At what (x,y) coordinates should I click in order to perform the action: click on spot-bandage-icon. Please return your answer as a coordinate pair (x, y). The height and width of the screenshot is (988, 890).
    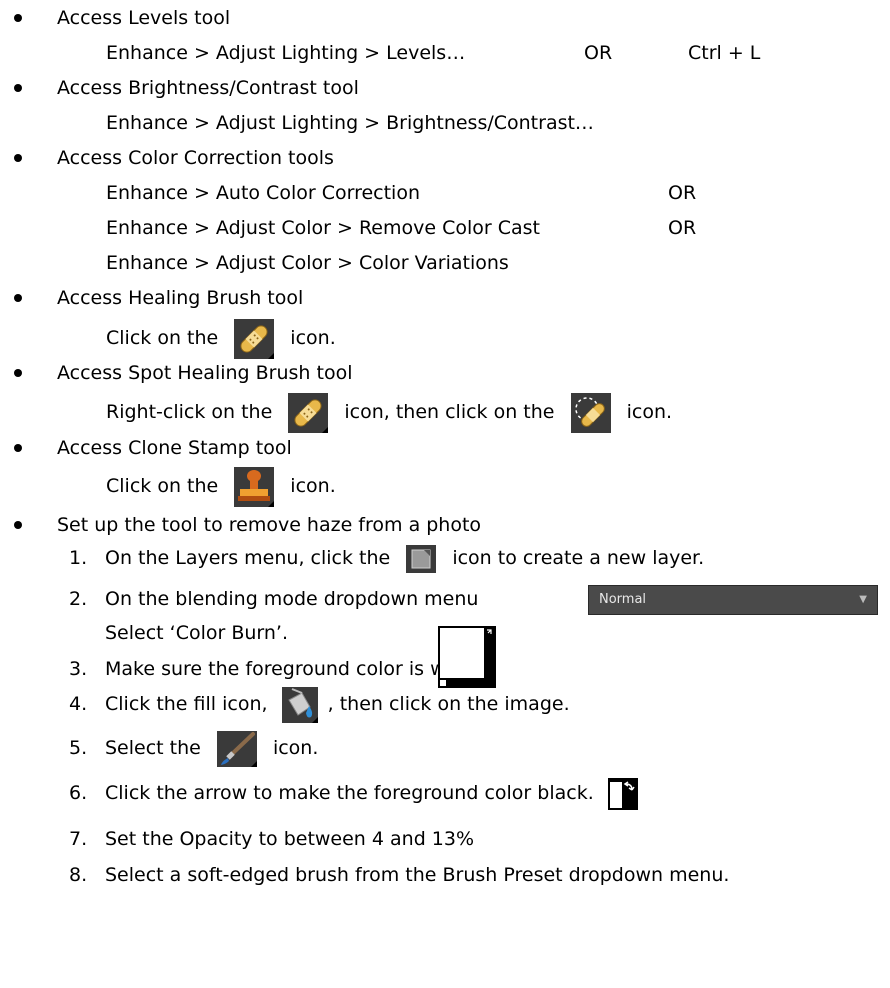
    Looking at the image, I should click on (590, 412).